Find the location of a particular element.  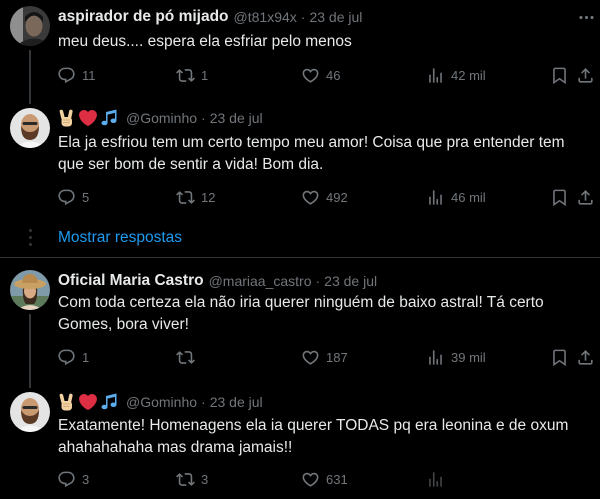

reply-button: 11 is located at coordinates (76, 75).